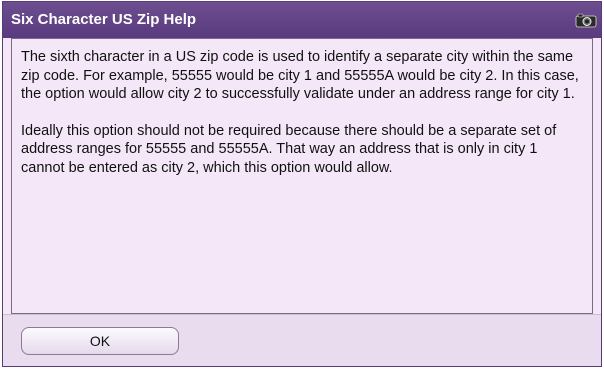  I want to click on ok-button: OK, so click(100, 341).